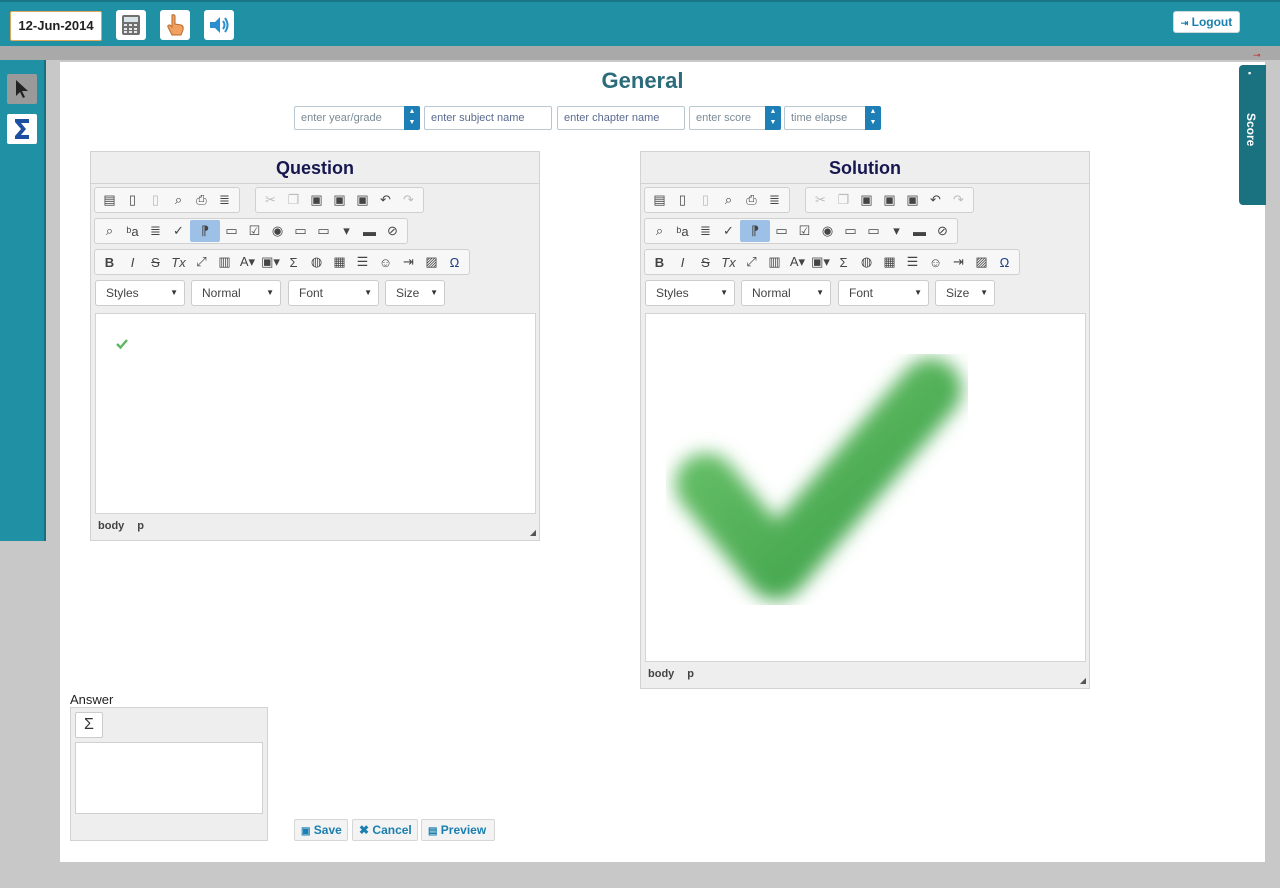 Image resolution: width=1280 pixels, height=888 pixels. I want to click on omega-icon: Ω, so click(454, 262).